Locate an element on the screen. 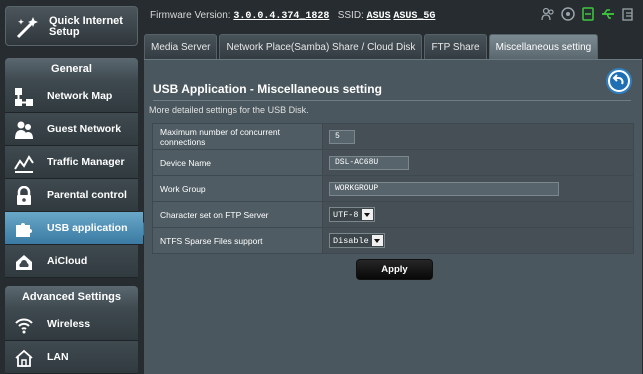 Image resolution: width=643 pixels, height=374 pixels. printer-icon is located at coordinates (588, 14).